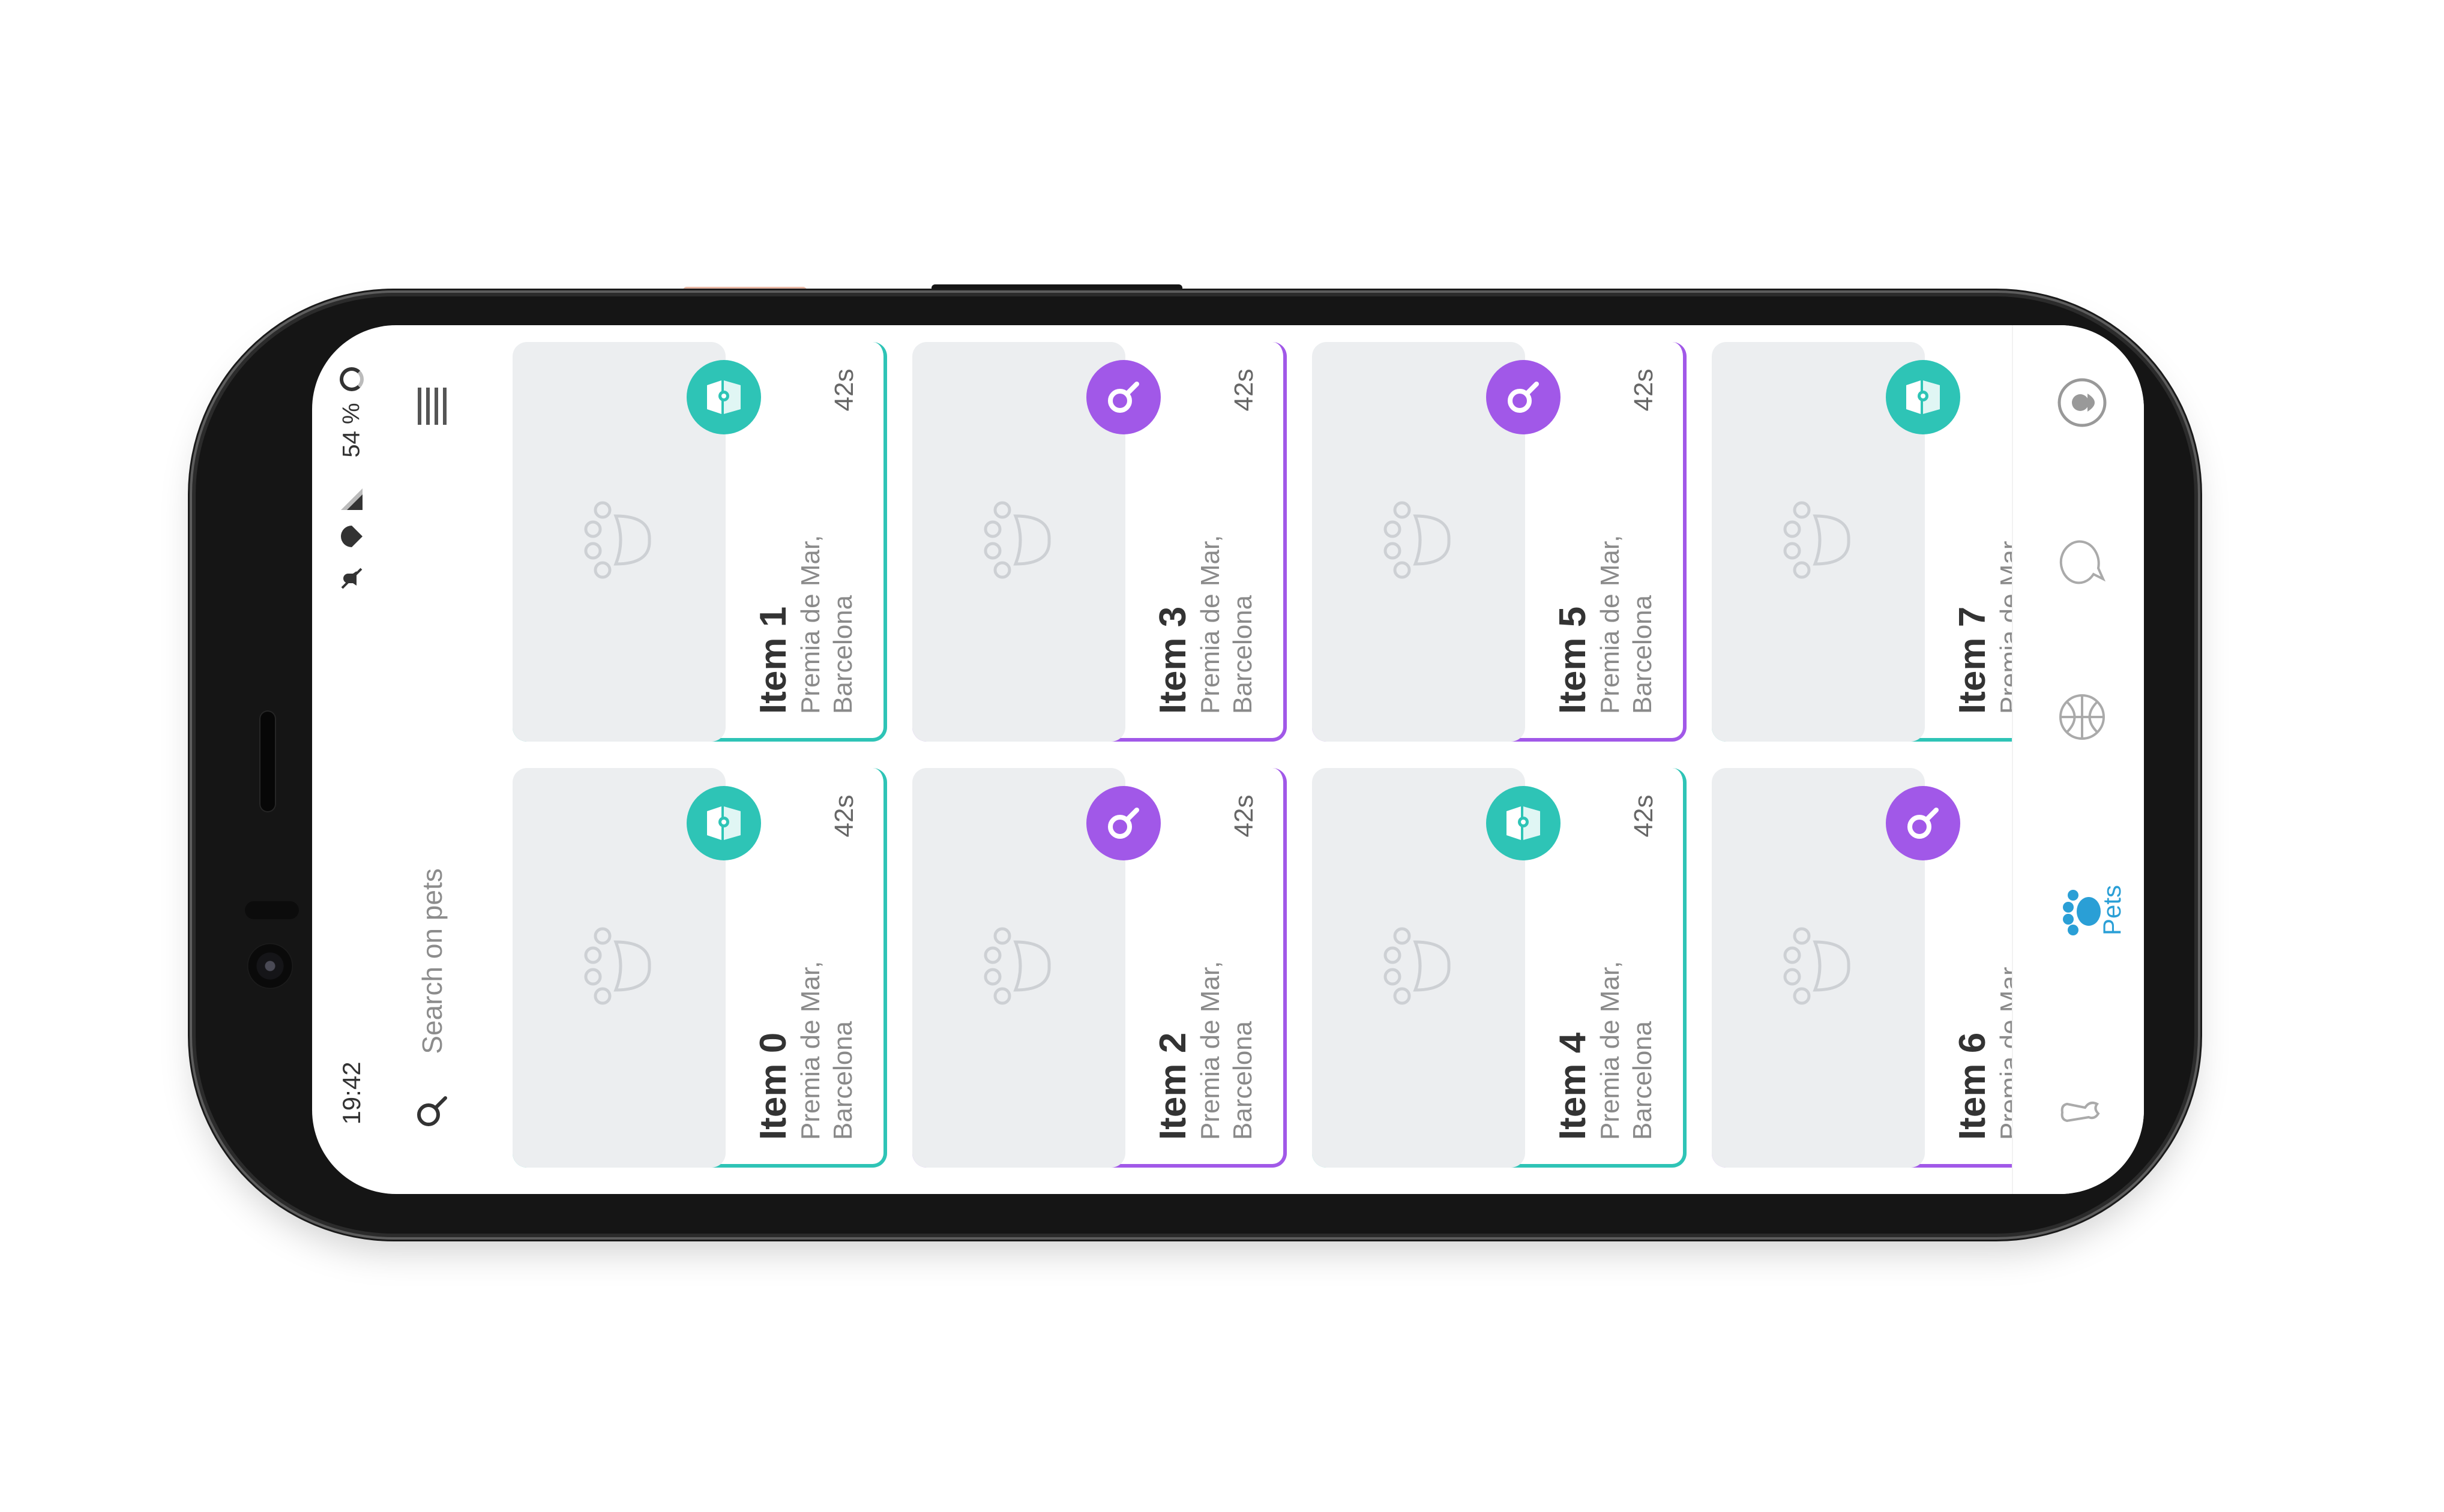 The image size is (2444, 1512). What do you see at coordinates (2112, 910) in the screenshot?
I see `nav-label-pets: Pets` at bounding box center [2112, 910].